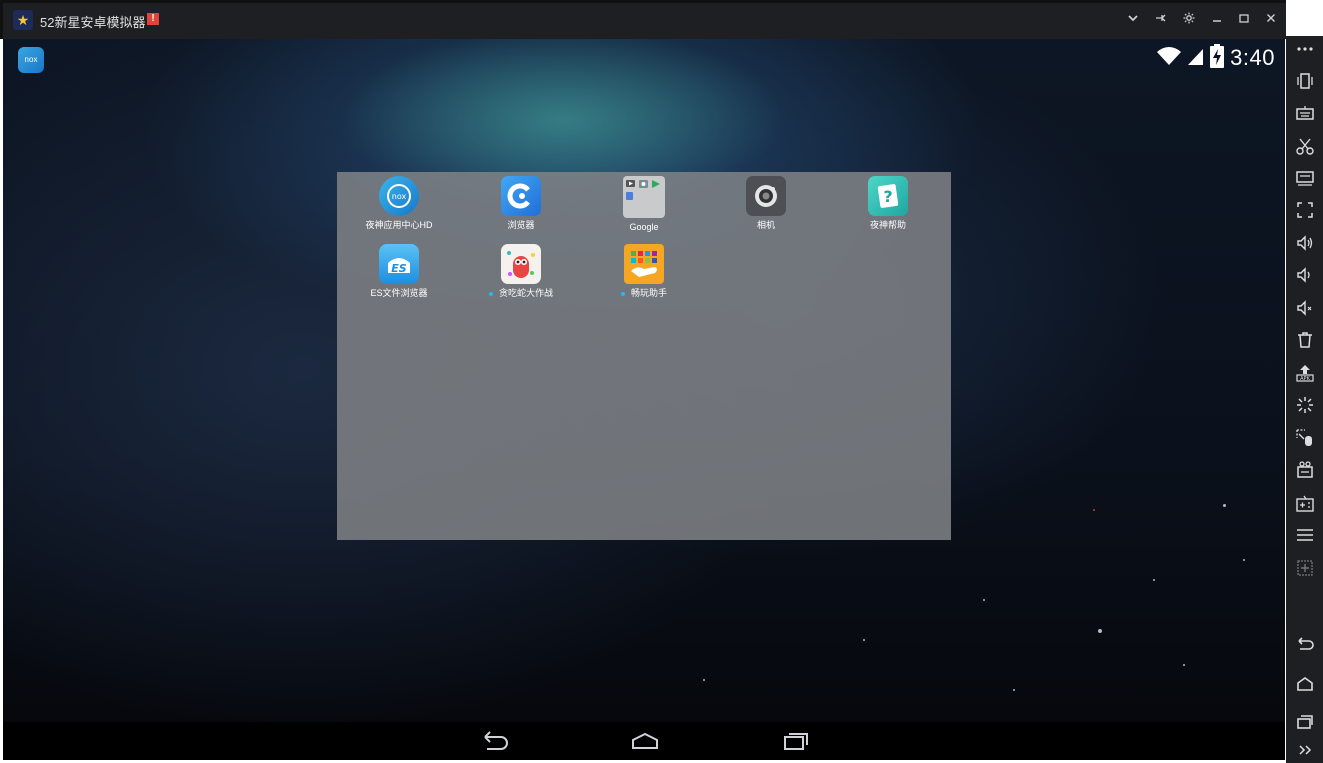 The height and width of the screenshot is (763, 1323). Describe the element at coordinates (1305, 470) in the screenshot. I see `video-record-icon` at that location.